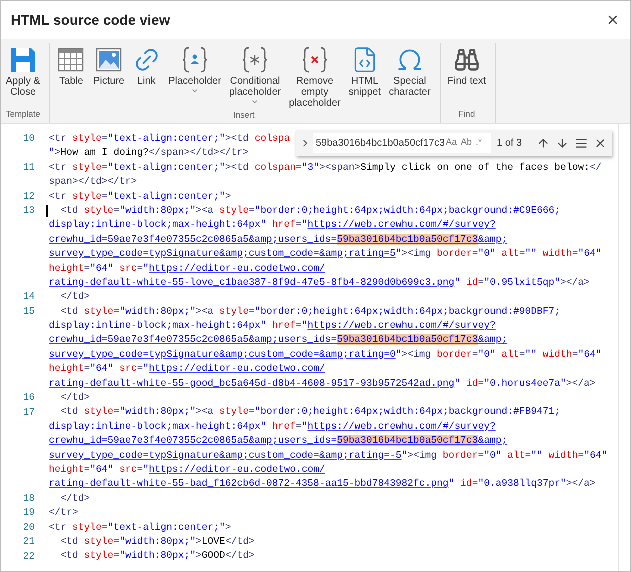 Image resolution: width=631 pixels, height=572 pixels. I want to click on code-line: <td style="width:80px;"><a style="border:0;height:64px;width:64px;background:#90DBF7;, so click(310, 311).